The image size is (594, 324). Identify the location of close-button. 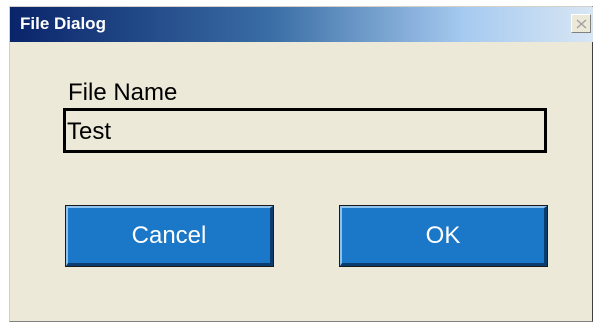
(581, 23).